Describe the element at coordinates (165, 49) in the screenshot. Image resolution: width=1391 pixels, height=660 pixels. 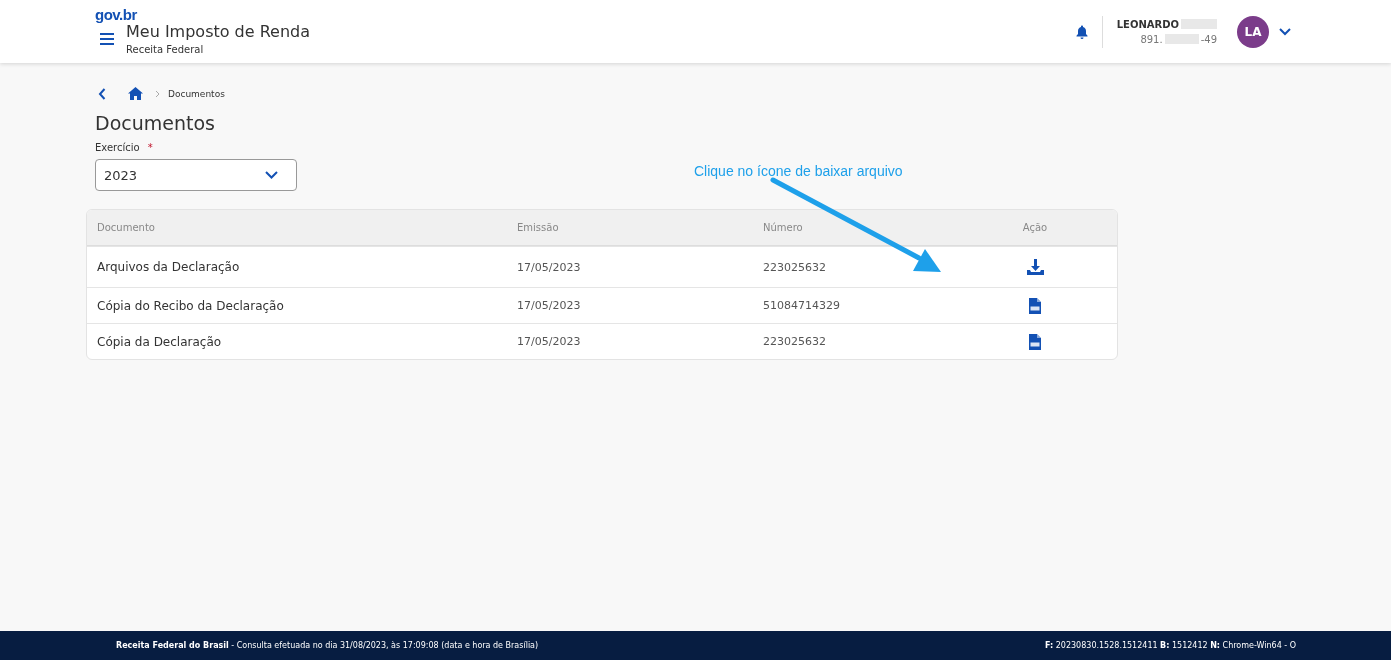
I see `app-subtitle: Receita Federal` at that location.